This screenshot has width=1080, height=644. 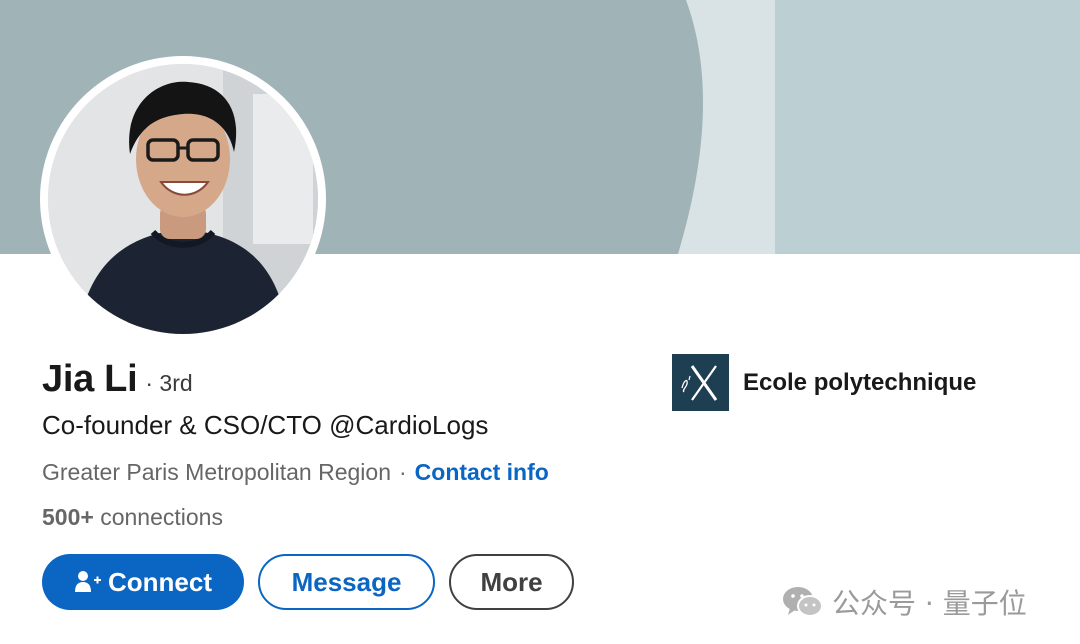 What do you see at coordinates (265, 425) in the screenshot?
I see `profile-headline: Co-founder & CSO/CTO @CardioLogs` at bounding box center [265, 425].